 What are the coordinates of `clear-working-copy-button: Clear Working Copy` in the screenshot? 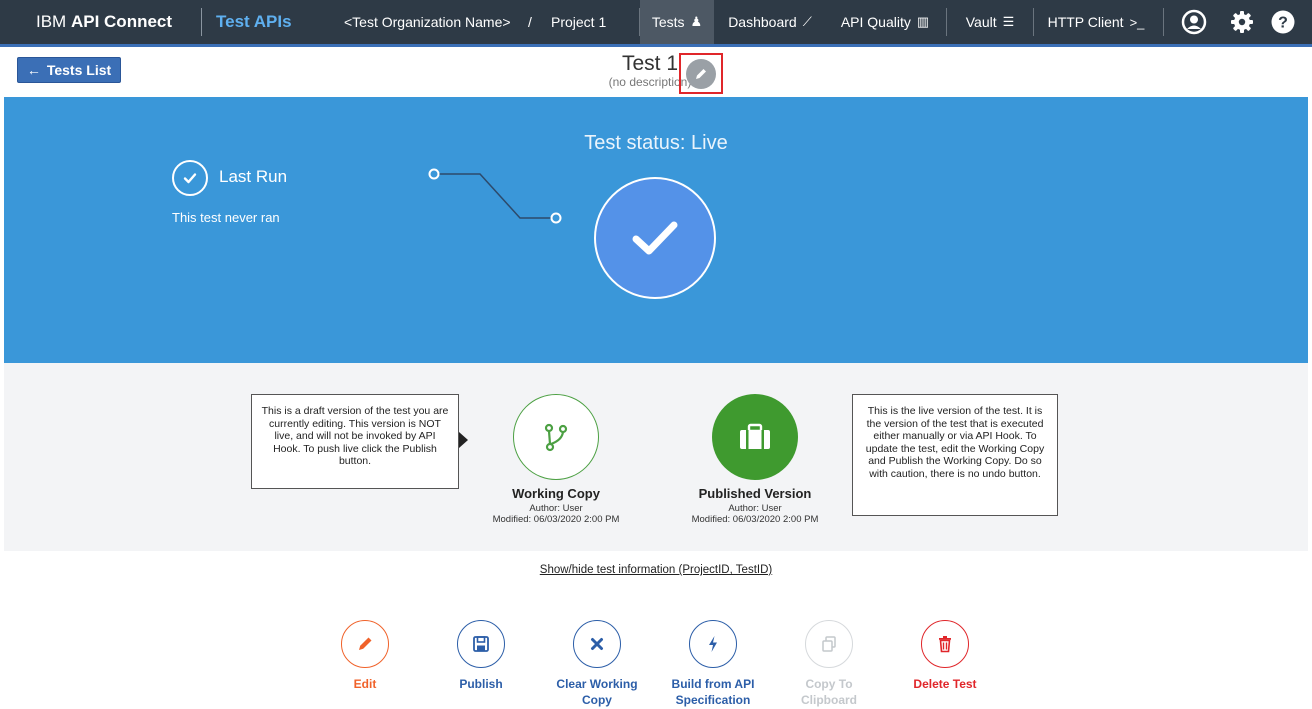 It's located at (597, 664).